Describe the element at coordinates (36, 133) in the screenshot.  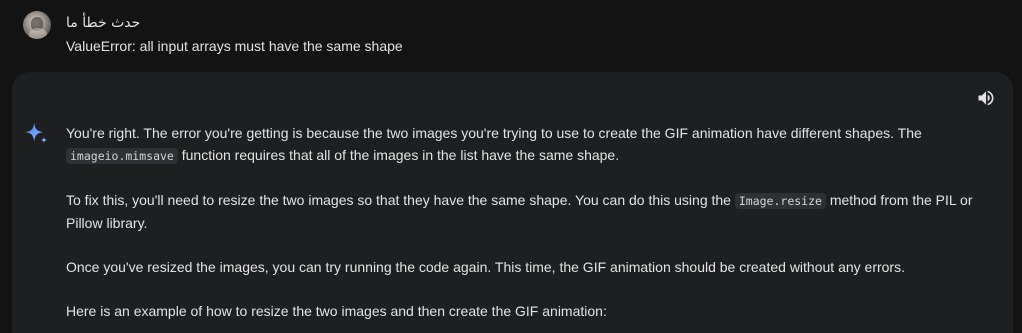
I see `sparkle-icon` at that location.